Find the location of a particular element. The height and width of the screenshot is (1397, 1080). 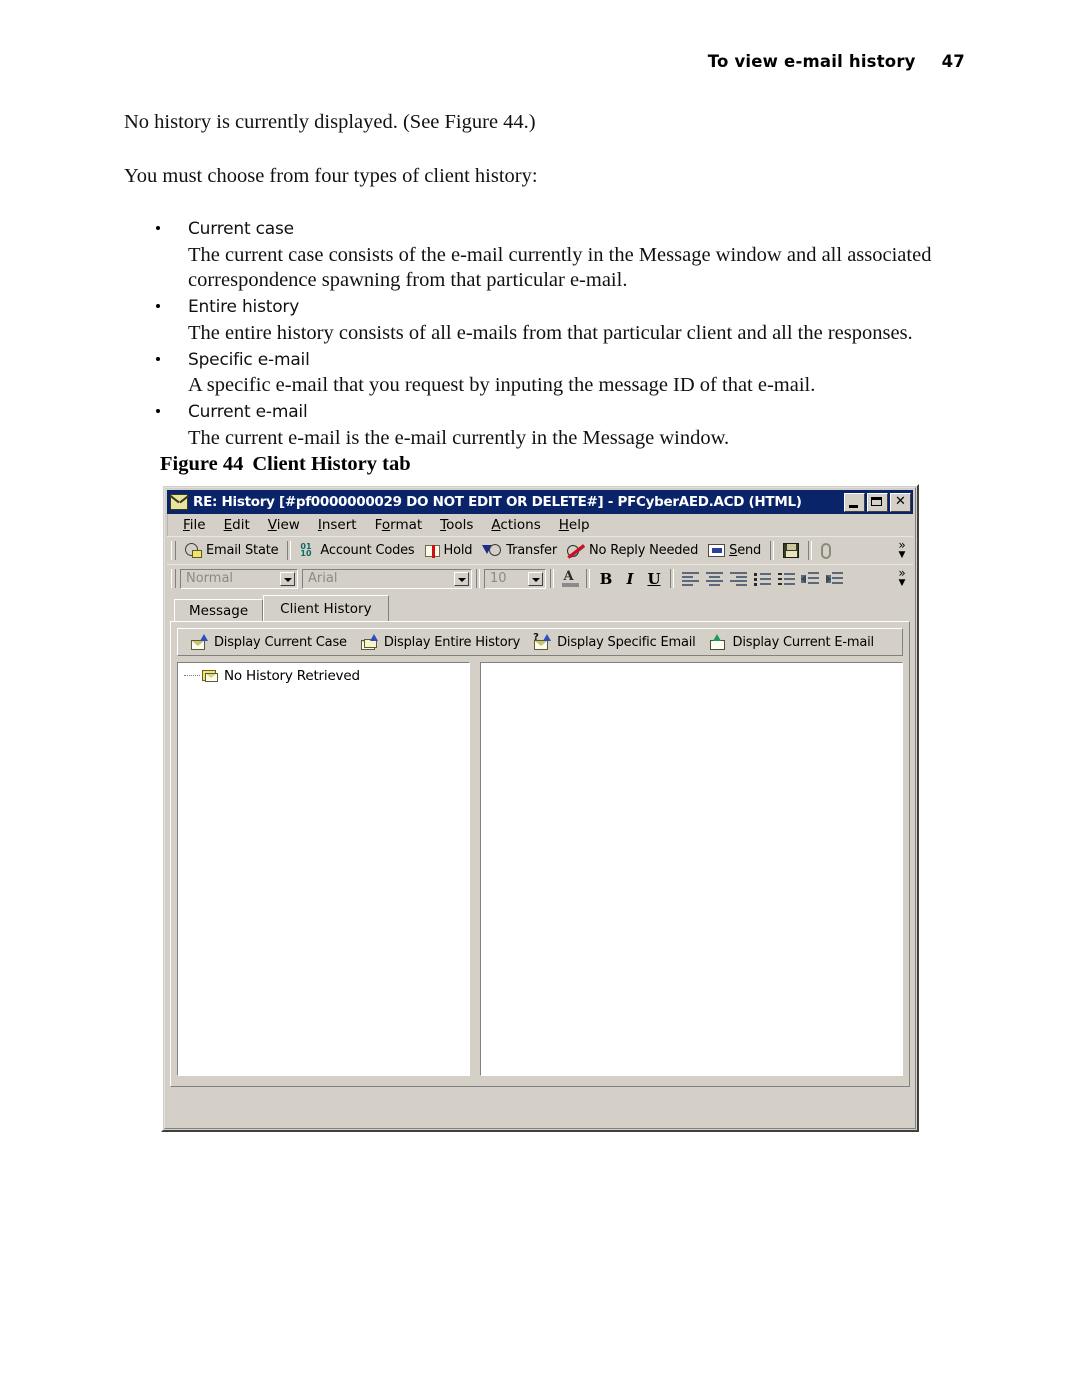

hold-button: Hold is located at coordinates (449, 551).